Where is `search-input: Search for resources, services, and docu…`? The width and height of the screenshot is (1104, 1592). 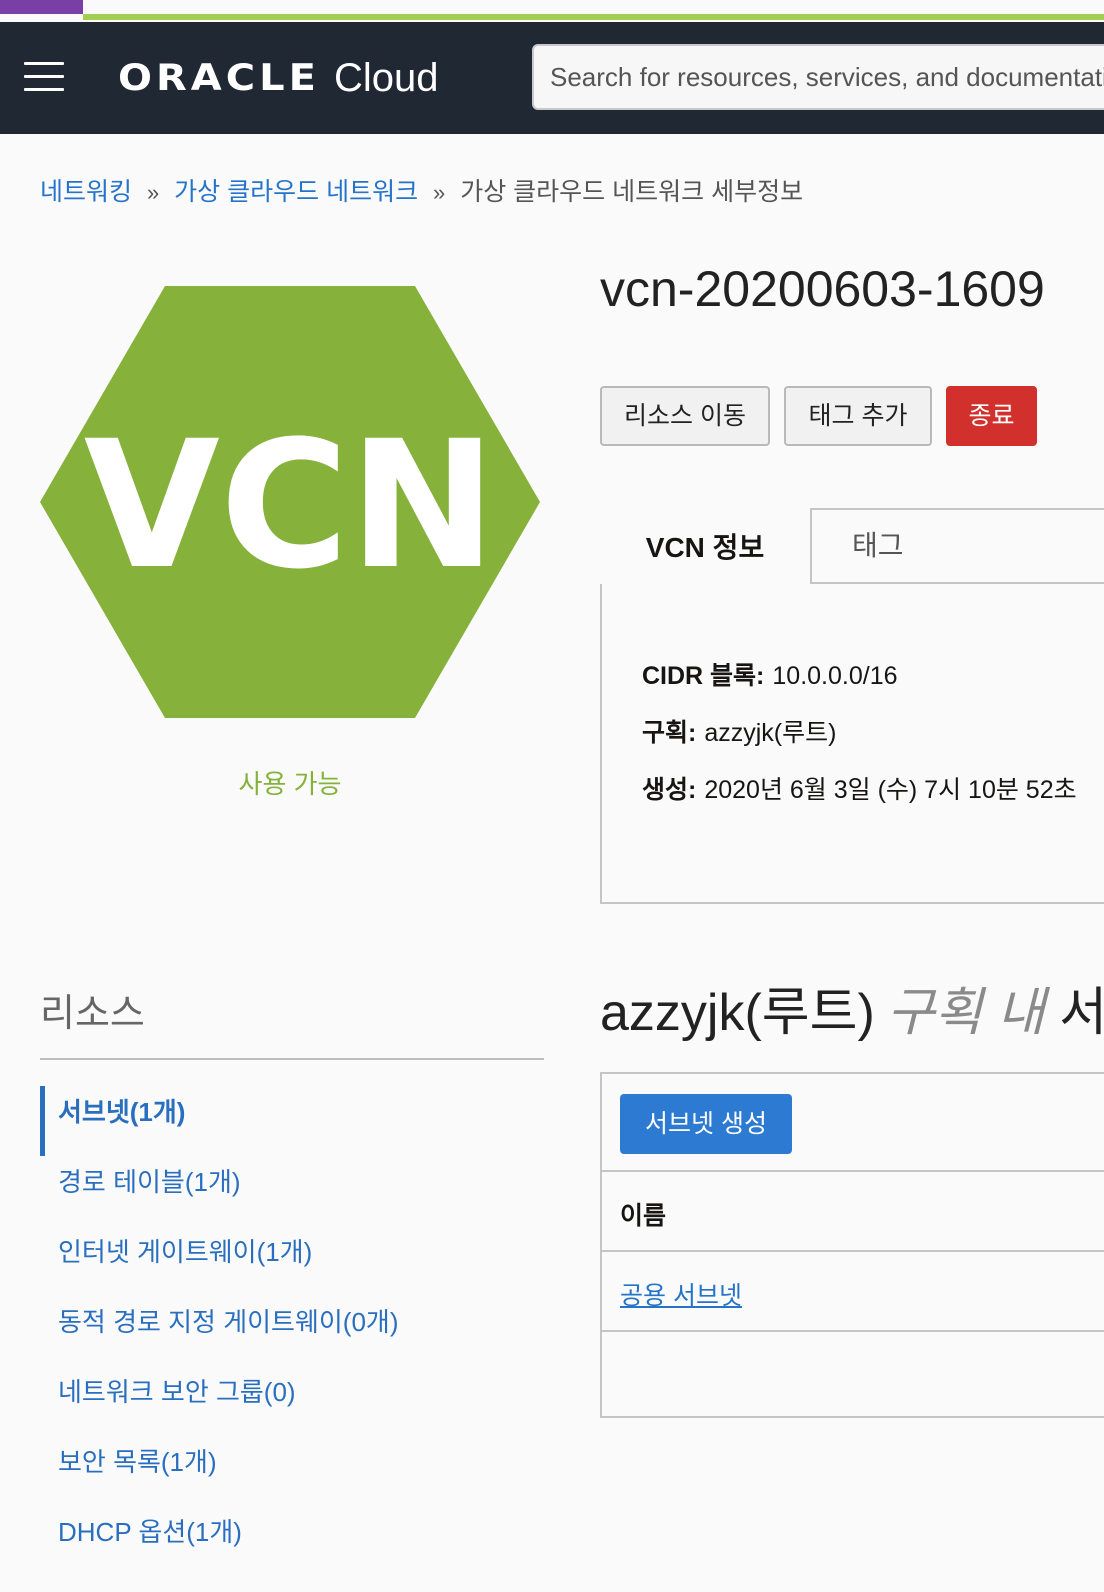
search-input: Search for resources, services, and docu… is located at coordinates (818, 77).